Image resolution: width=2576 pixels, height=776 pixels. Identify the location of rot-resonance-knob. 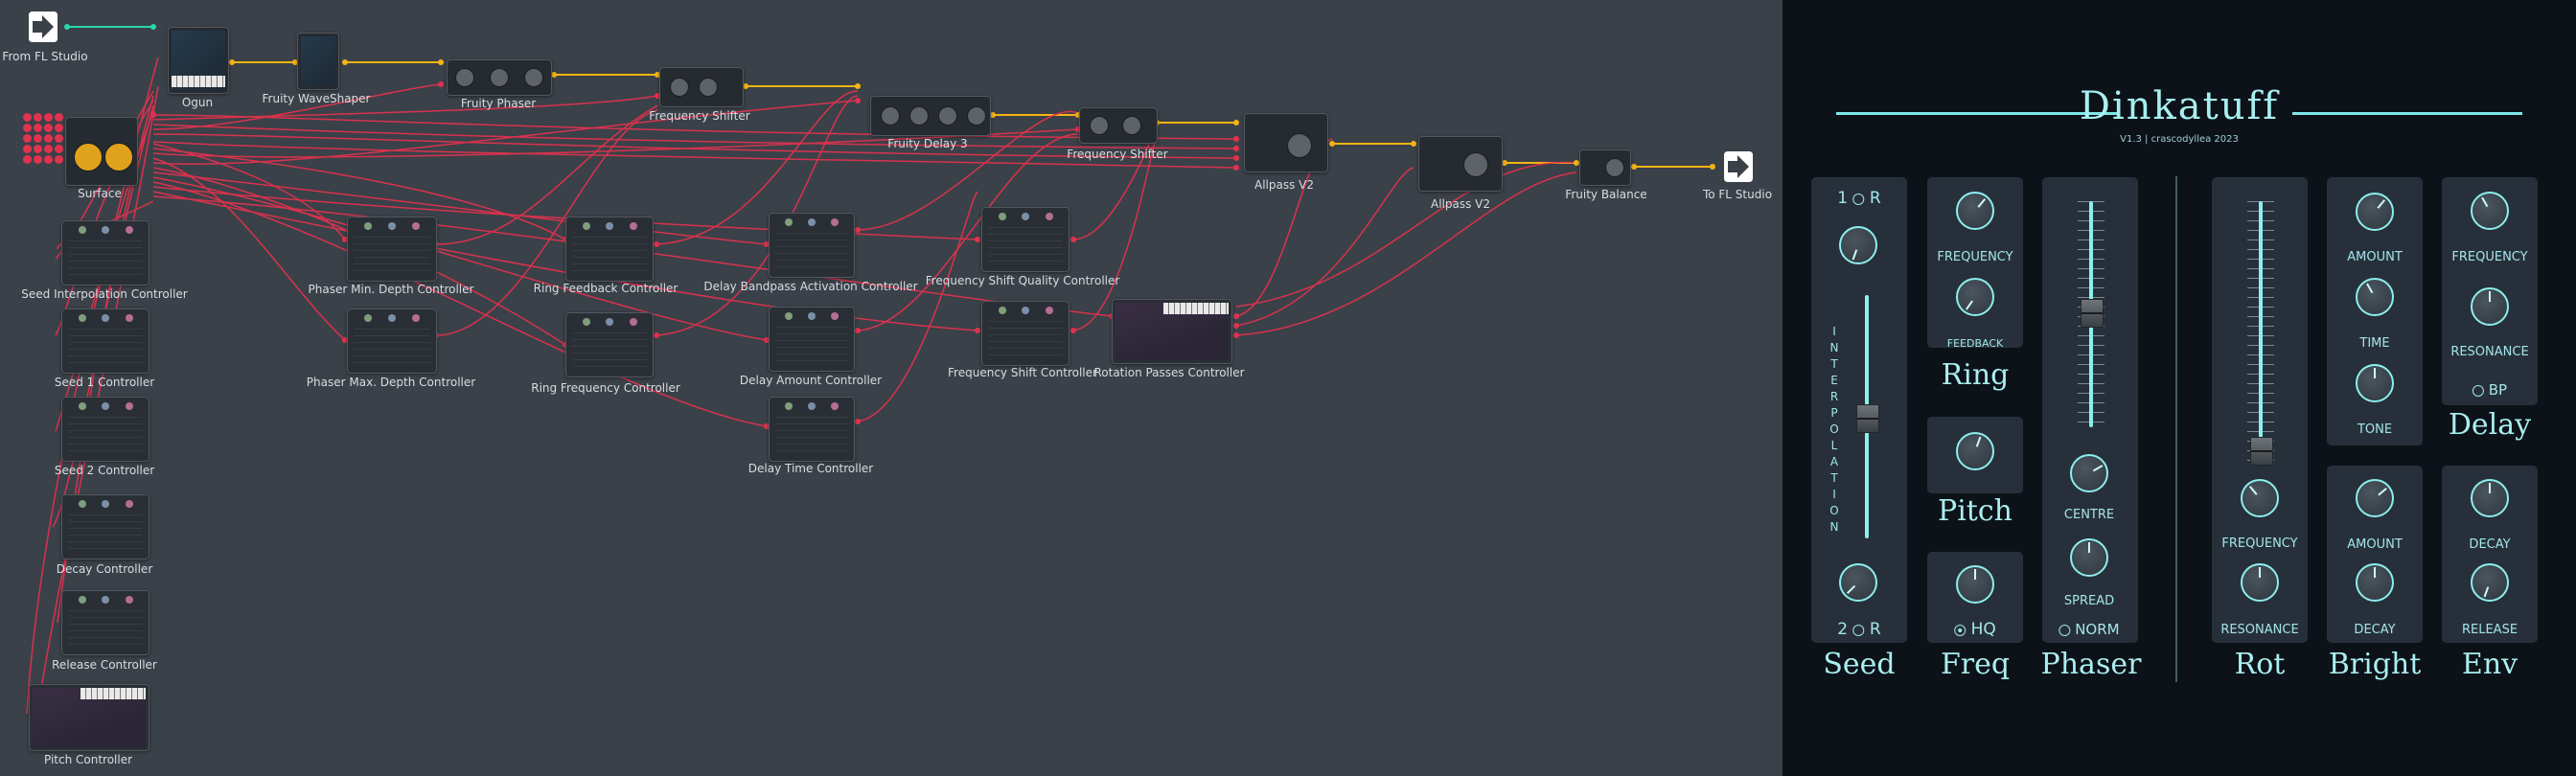
(2260, 583).